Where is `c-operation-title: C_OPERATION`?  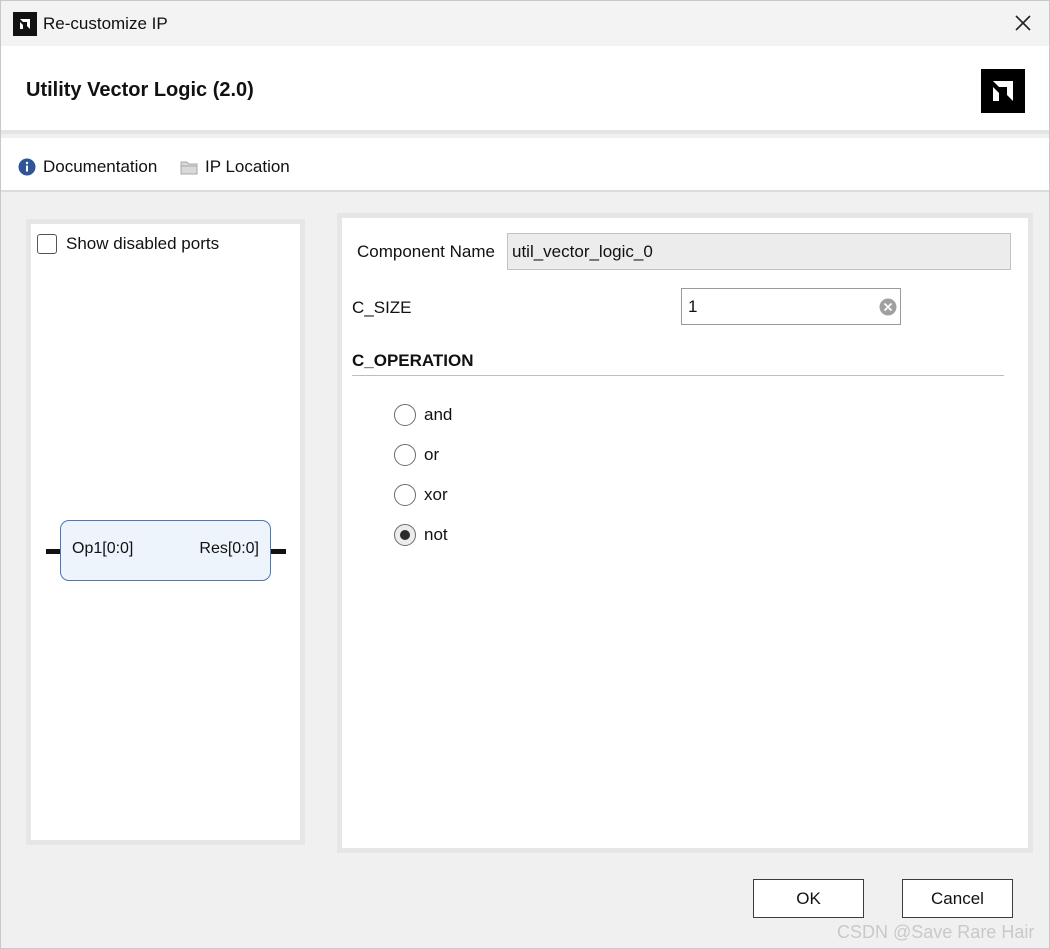 c-operation-title: C_OPERATION is located at coordinates (413, 360).